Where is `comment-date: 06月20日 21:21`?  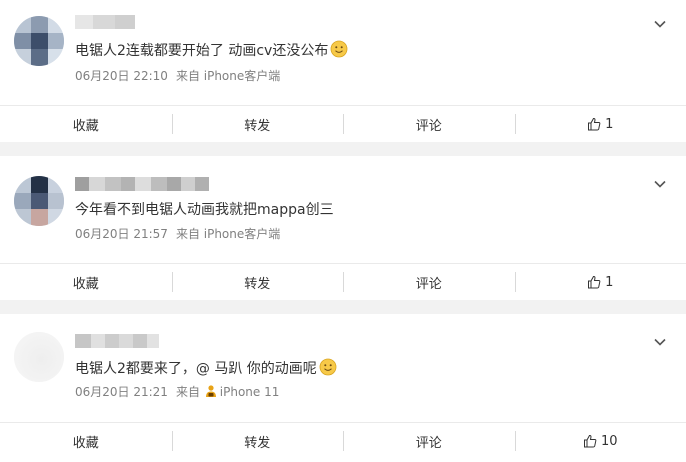 comment-date: 06月20日 21:21 is located at coordinates (121, 392).